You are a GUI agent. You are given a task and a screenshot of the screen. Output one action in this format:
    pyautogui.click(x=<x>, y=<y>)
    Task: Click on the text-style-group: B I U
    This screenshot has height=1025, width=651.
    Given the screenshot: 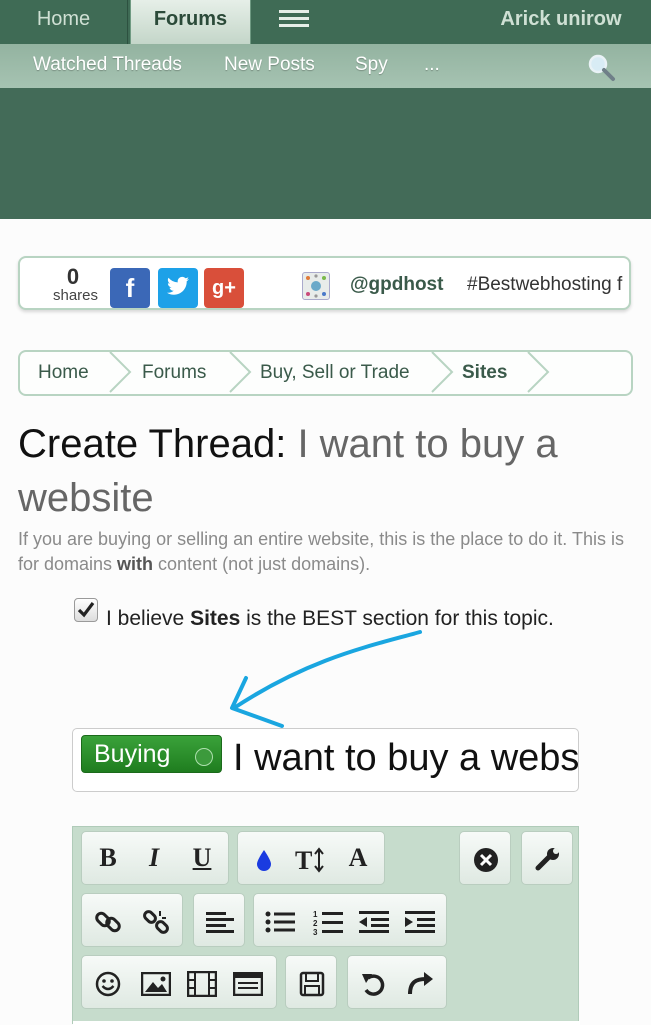 What is the action you would take?
    pyautogui.click(x=155, y=858)
    